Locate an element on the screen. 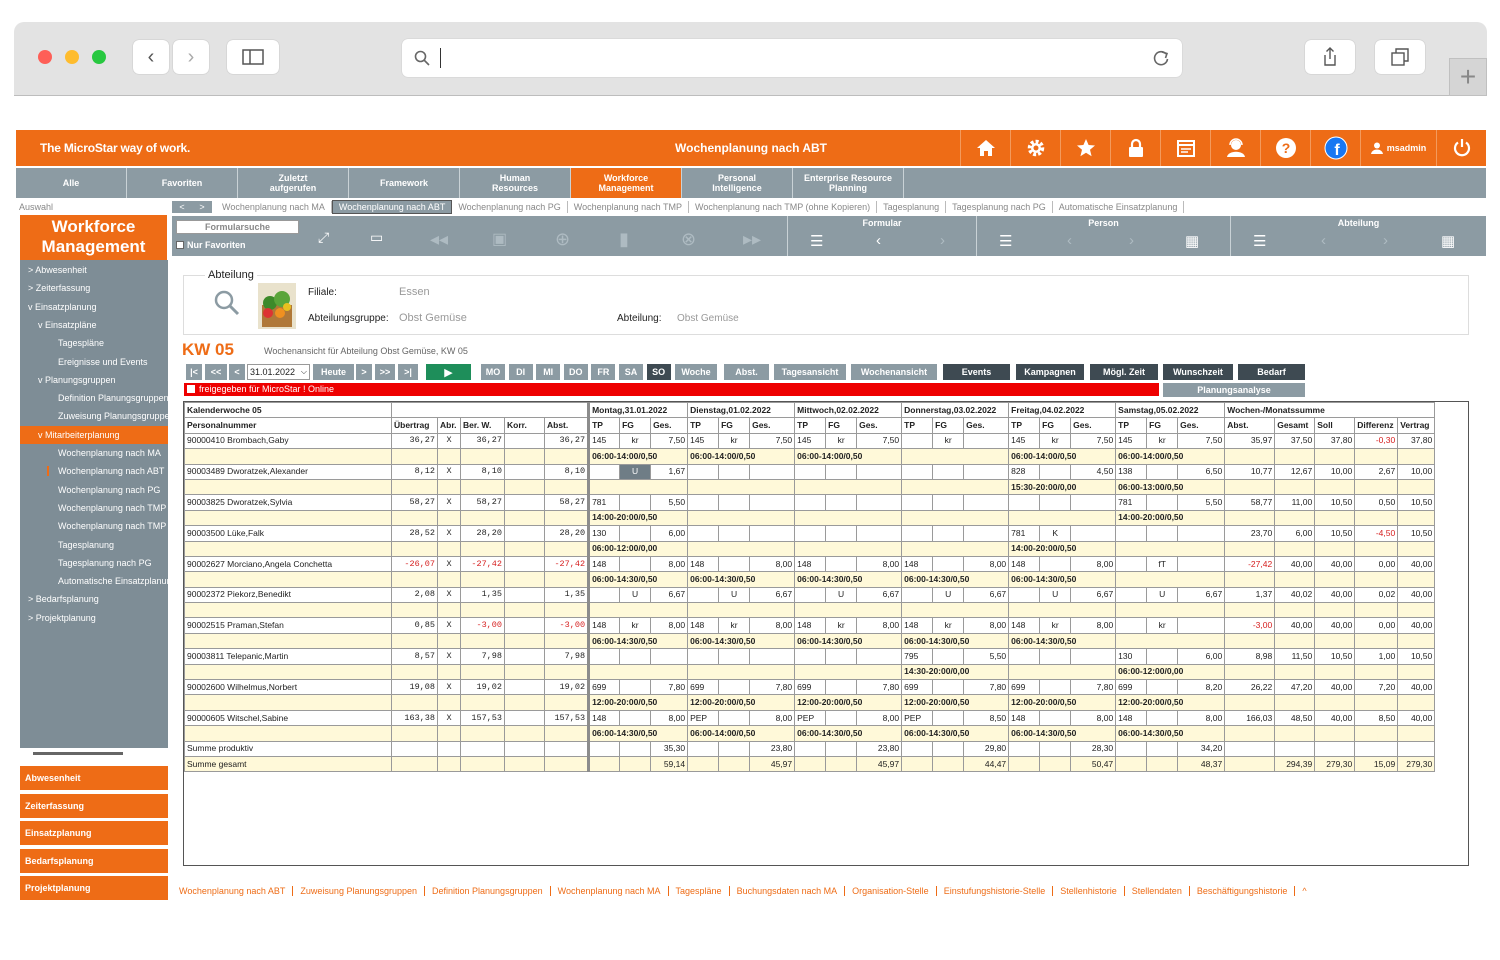  sidebar-item: Wochenplanung nach MA is located at coordinates (94, 453).